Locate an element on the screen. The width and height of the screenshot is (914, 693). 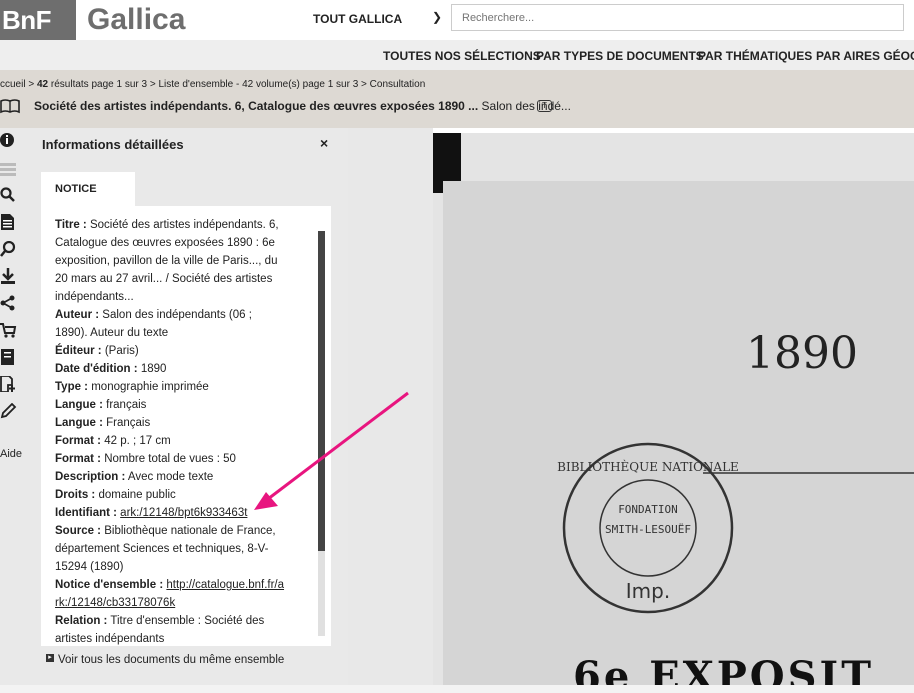
search-icon is located at coordinates (10, 195).